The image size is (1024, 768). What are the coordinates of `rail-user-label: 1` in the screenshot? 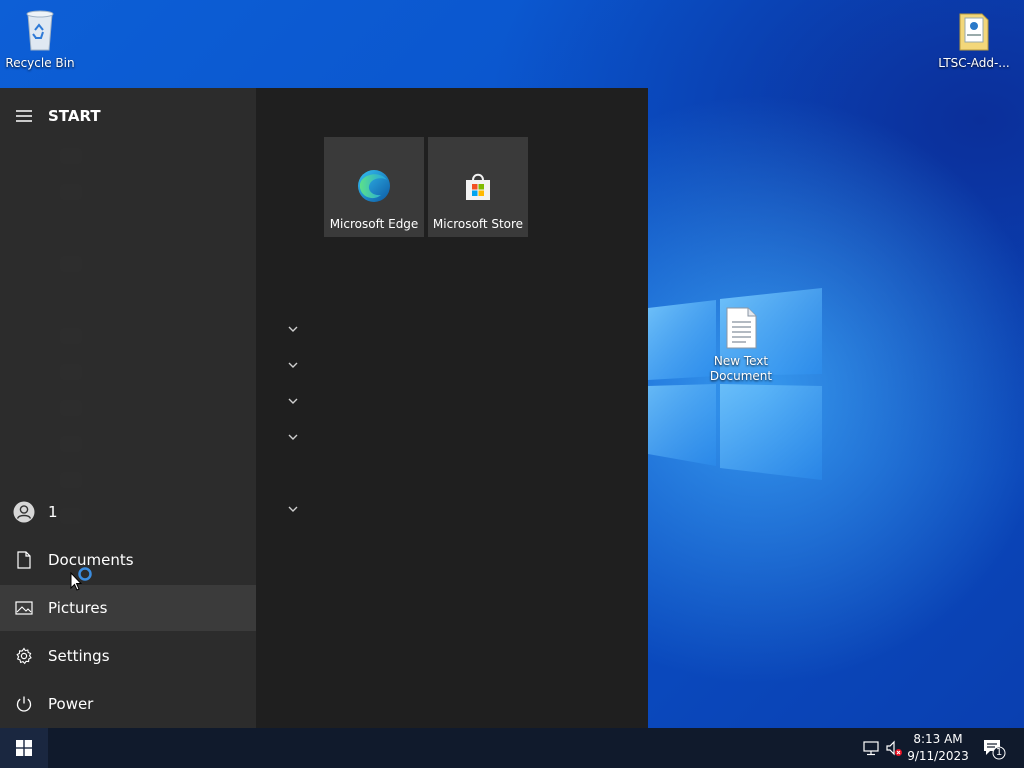 It's located at (53, 512).